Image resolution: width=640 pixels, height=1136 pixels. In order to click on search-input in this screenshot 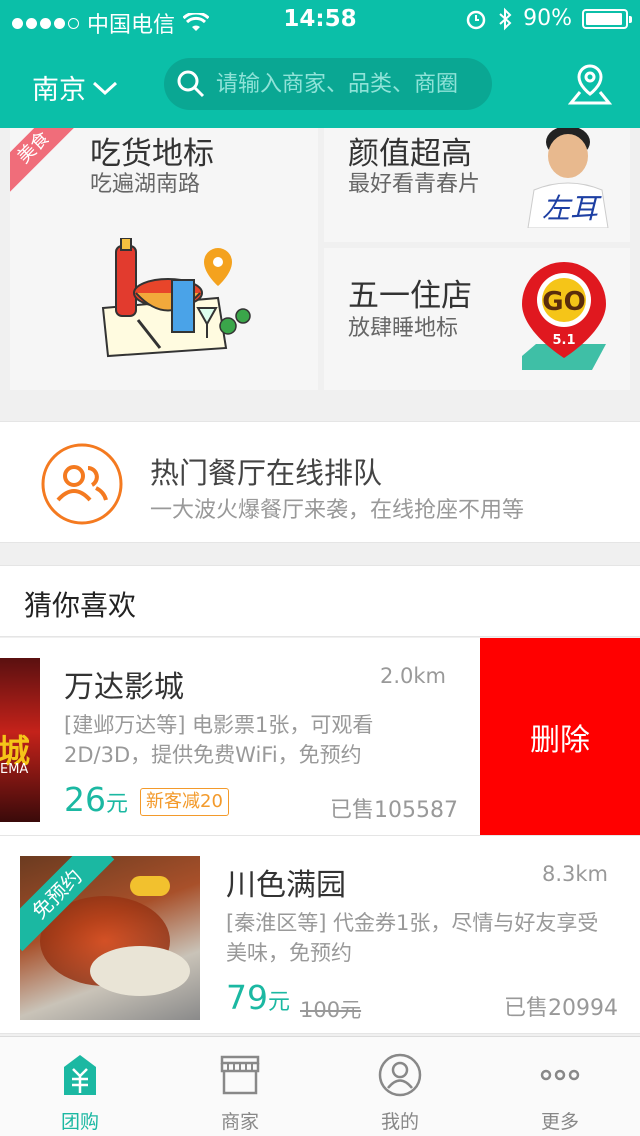, I will do `click(351, 84)`.